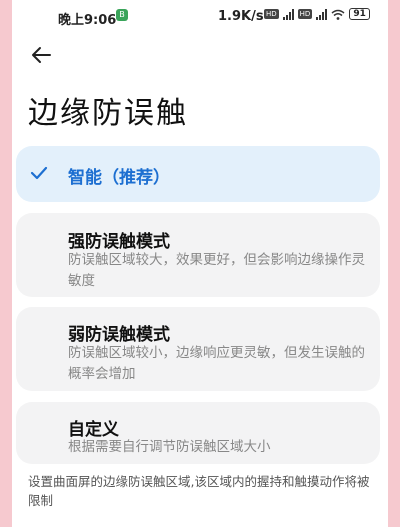 Image resolution: width=400 pixels, height=527 pixels. Describe the element at coordinates (87, 20) in the screenshot. I see `status-time: 晚上9:06` at that location.